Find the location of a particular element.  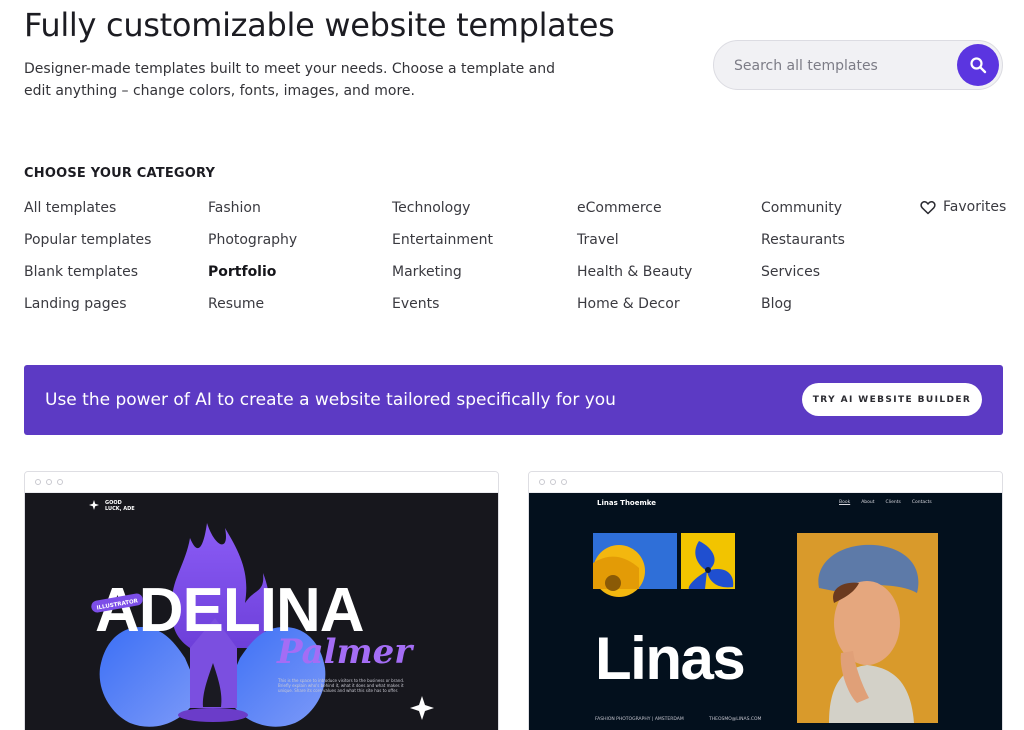

search-box is located at coordinates (858, 65).